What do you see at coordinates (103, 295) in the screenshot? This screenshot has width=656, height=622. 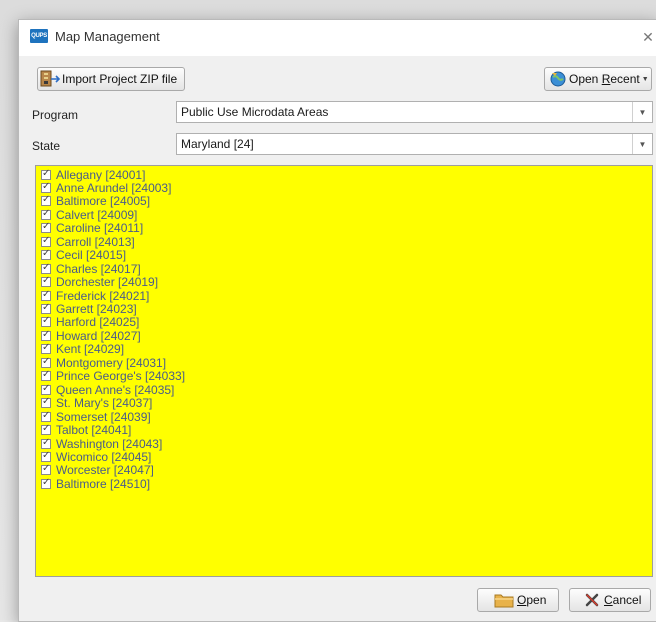 I see `region-item-label: Frederick [24021]` at bounding box center [103, 295].